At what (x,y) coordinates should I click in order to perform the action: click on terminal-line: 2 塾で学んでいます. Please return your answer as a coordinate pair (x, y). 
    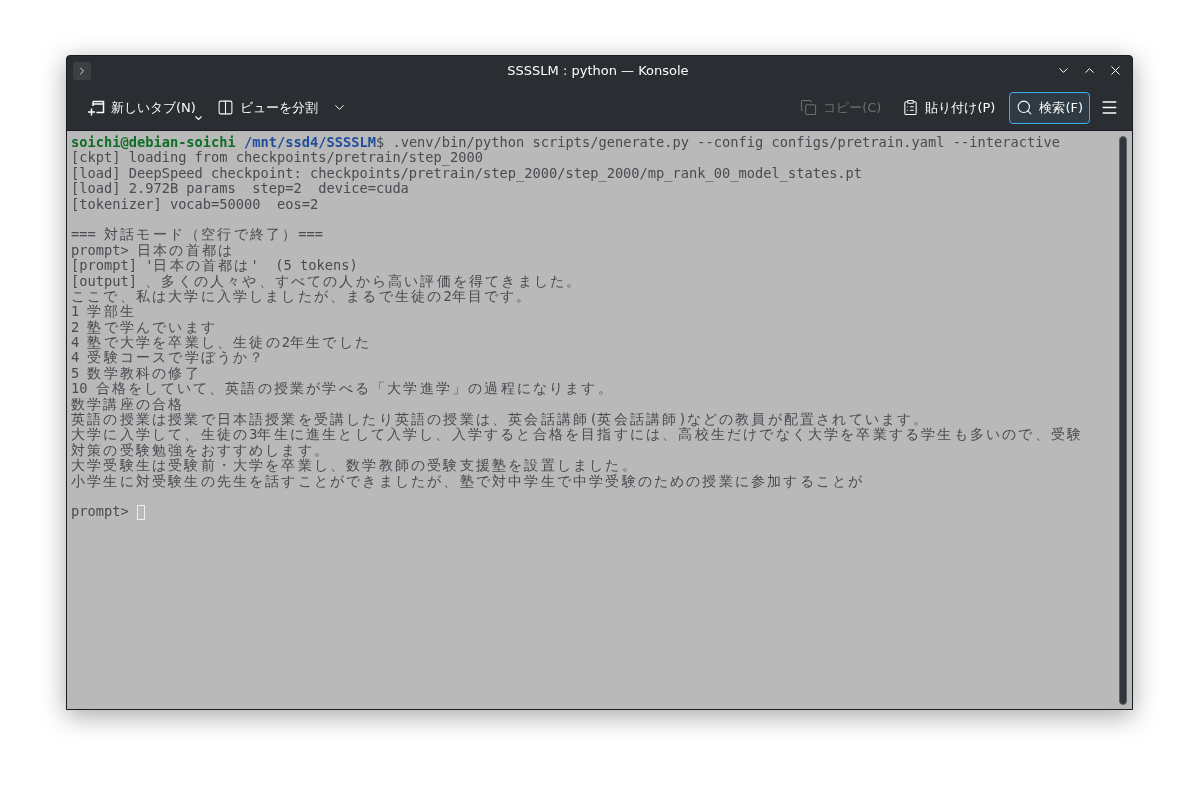
    Looking at the image, I should click on (144, 327).